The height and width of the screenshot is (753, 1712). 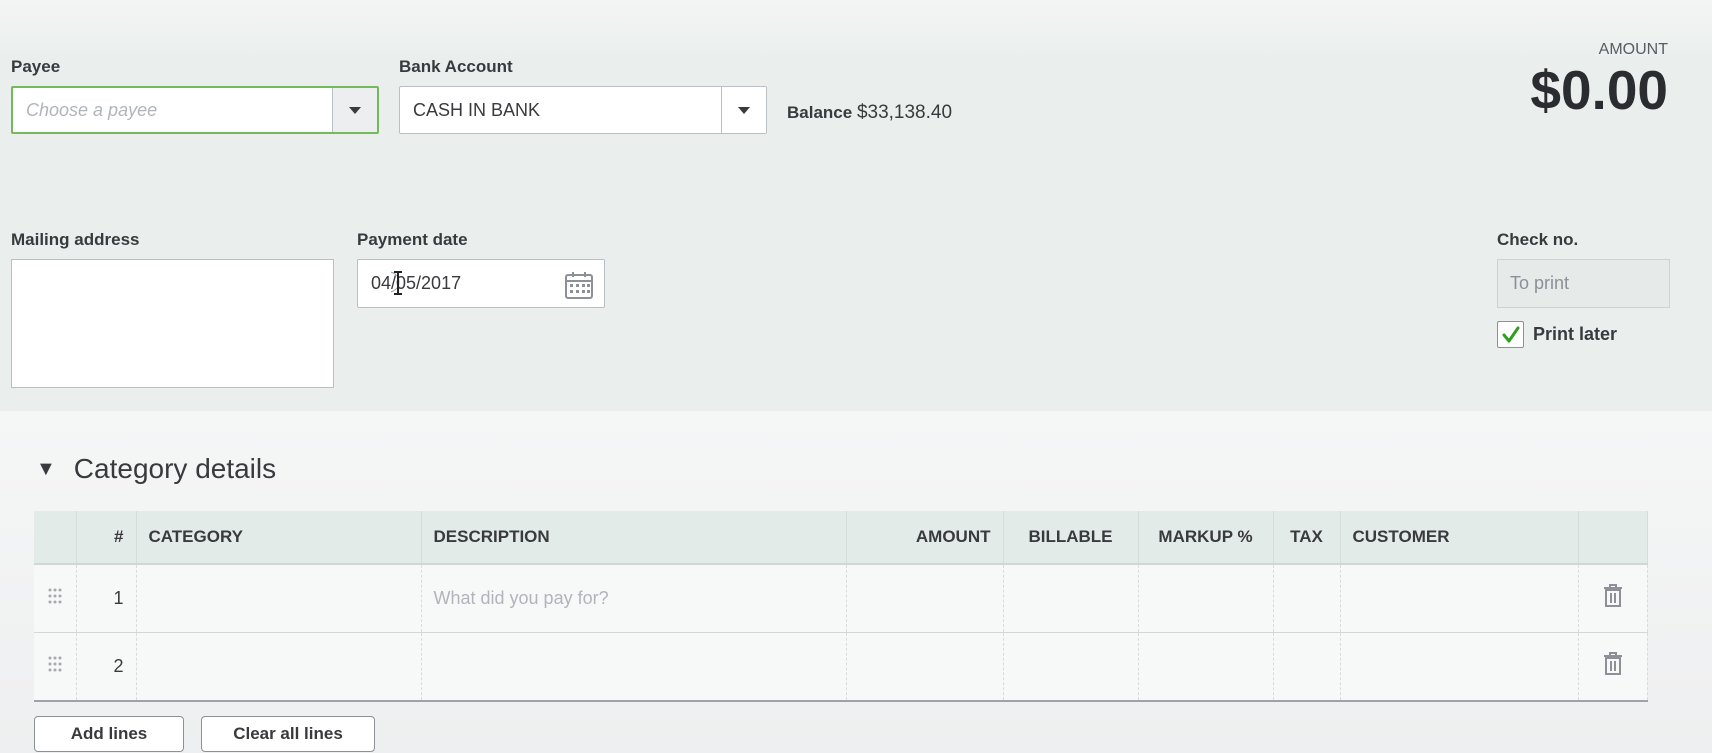 I want to click on column-header-markup: MARKUP %, so click(x=1206, y=538).